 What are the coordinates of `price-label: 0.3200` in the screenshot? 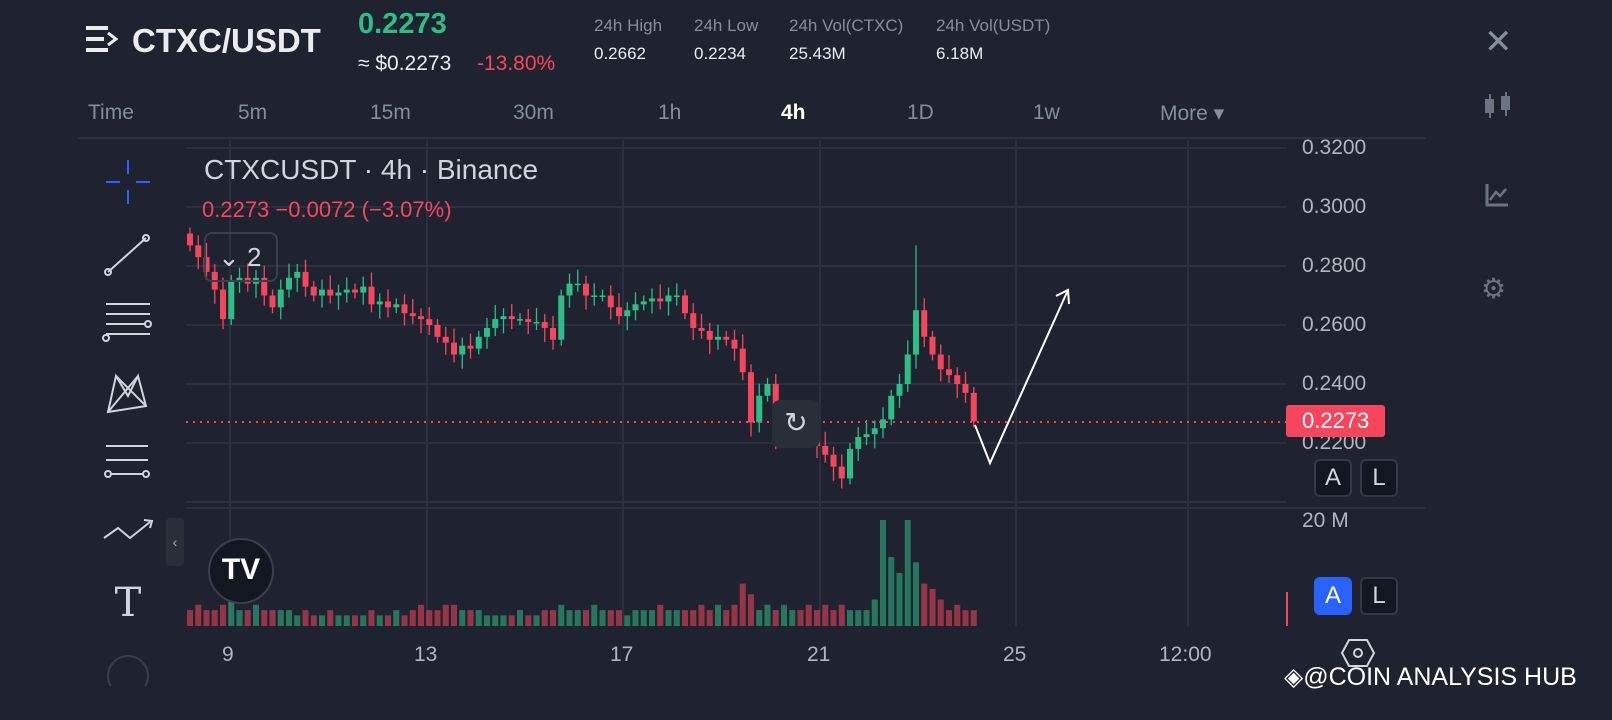 It's located at (1334, 147).